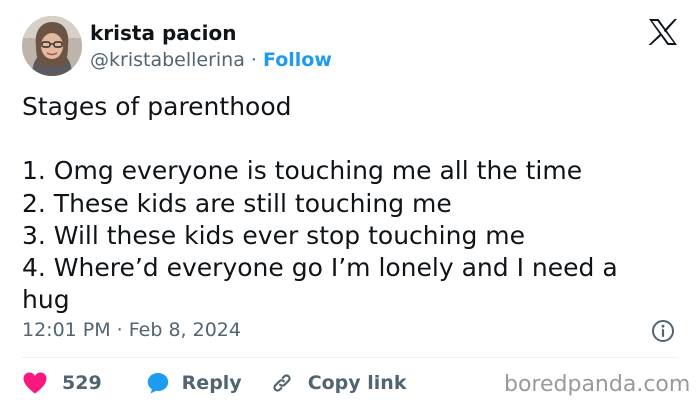 Image resolution: width=700 pixels, height=410 pixels. I want to click on info-icon, so click(663, 331).